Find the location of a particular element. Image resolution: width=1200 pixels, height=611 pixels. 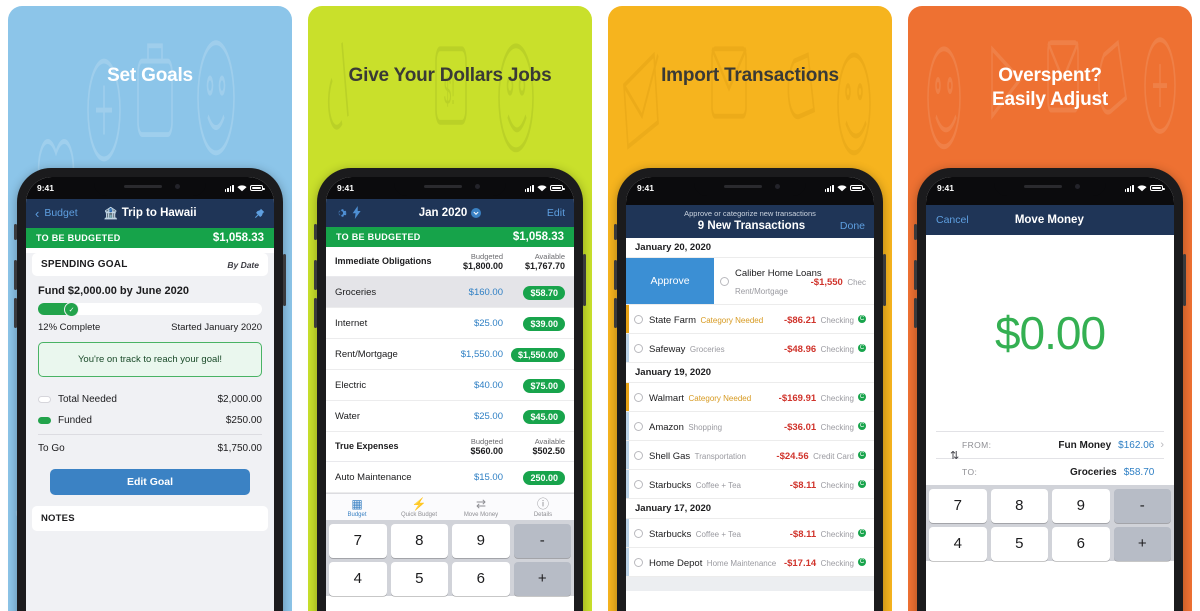

budget-category-row: Groceries $160.00 $58.70 is located at coordinates (450, 292).